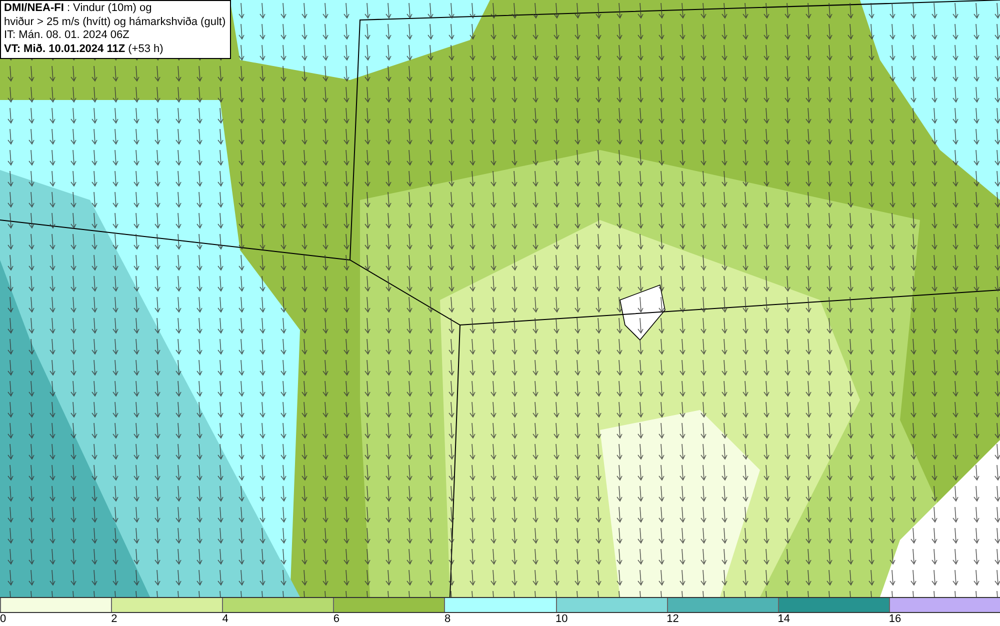 Image resolution: width=1000 pixels, height=626 pixels. What do you see at coordinates (114, 619) in the screenshot?
I see `tick-label: 2` at bounding box center [114, 619].